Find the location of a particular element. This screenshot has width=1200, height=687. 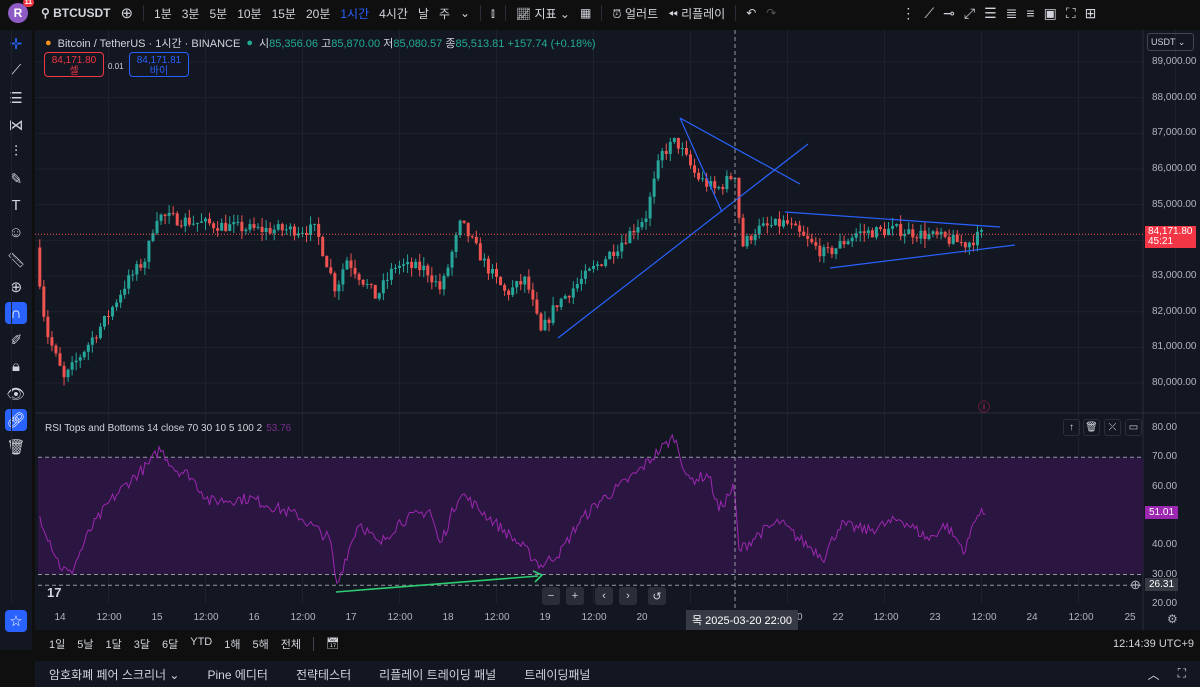

time-tick: 20 is located at coordinates (642, 617).